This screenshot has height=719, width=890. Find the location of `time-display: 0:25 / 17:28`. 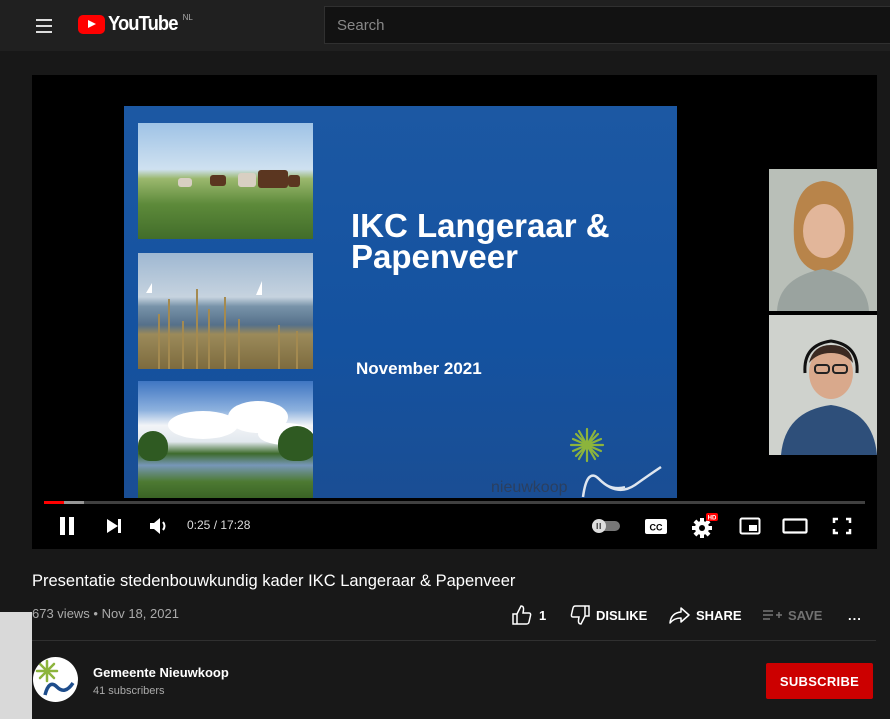

time-display: 0:25 / 17:28 is located at coordinates (219, 525).